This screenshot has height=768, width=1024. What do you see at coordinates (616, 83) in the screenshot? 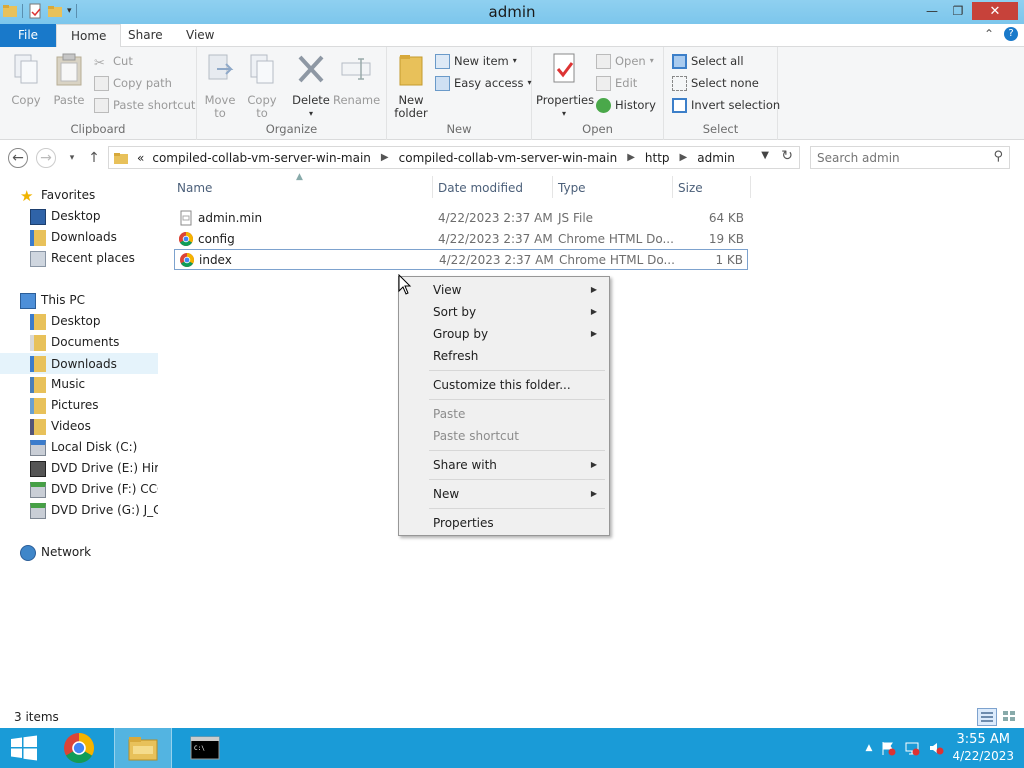
I see `edit-button: Edit` at bounding box center [616, 83].